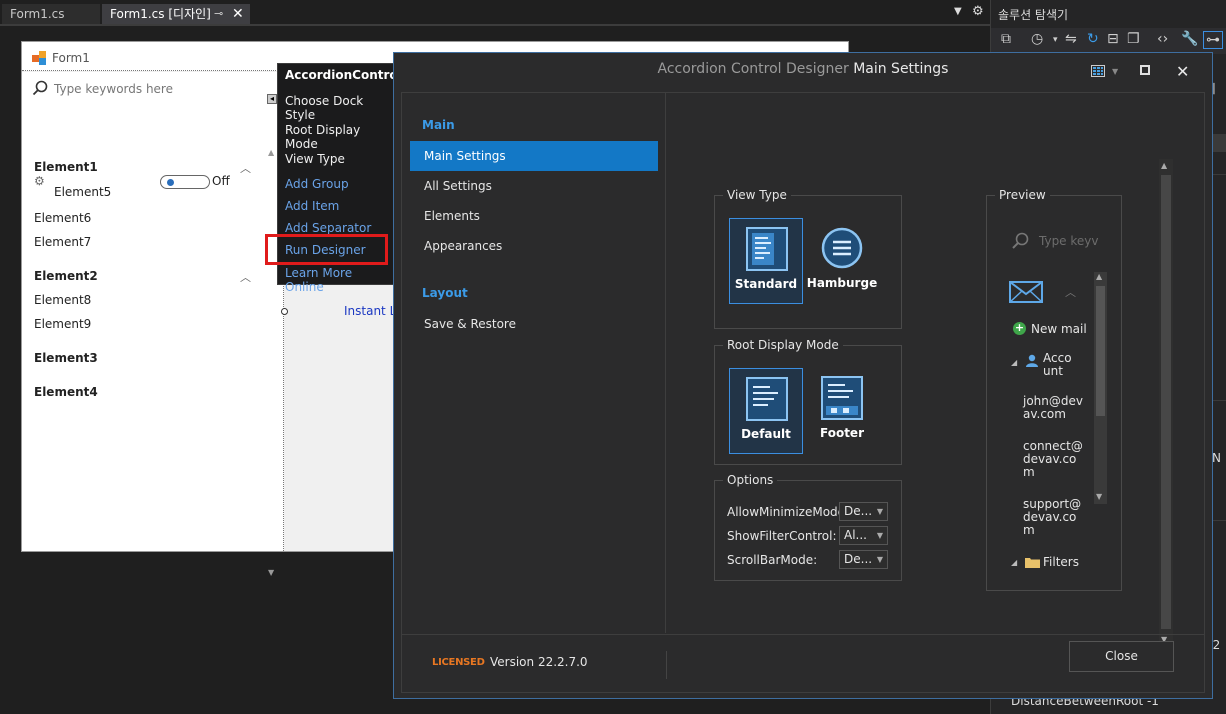  I want to click on wrench-icon: 🔧, so click(1189, 39).